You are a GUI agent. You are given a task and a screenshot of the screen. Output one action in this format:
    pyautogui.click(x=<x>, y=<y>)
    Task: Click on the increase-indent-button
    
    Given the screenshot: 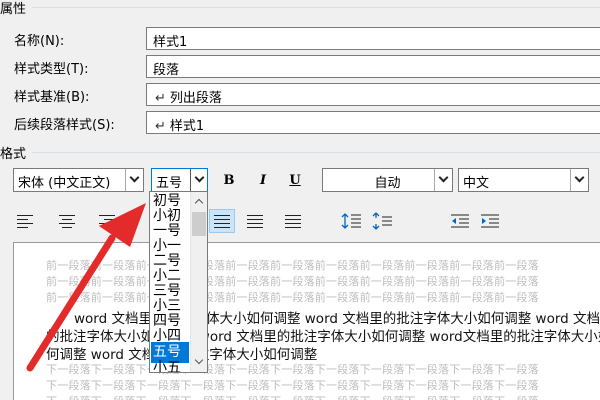 What is the action you would take?
    pyautogui.click(x=490, y=221)
    